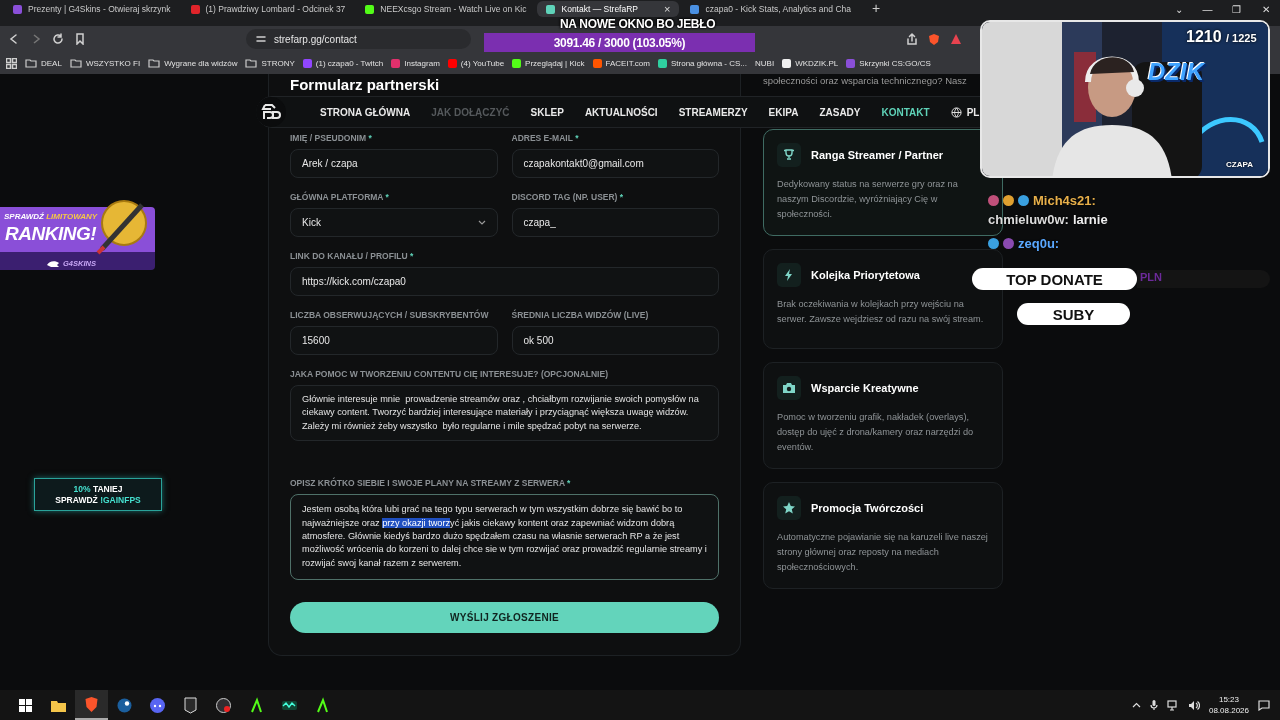  What do you see at coordinates (1228, 705) in the screenshot?
I see `clock: 15:23 08.08.2026` at bounding box center [1228, 705].